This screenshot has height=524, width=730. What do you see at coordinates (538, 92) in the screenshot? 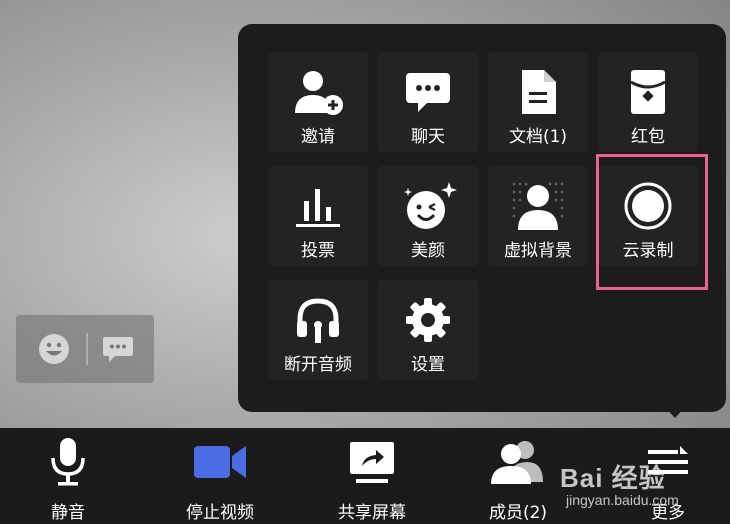
I see `document-icon` at bounding box center [538, 92].